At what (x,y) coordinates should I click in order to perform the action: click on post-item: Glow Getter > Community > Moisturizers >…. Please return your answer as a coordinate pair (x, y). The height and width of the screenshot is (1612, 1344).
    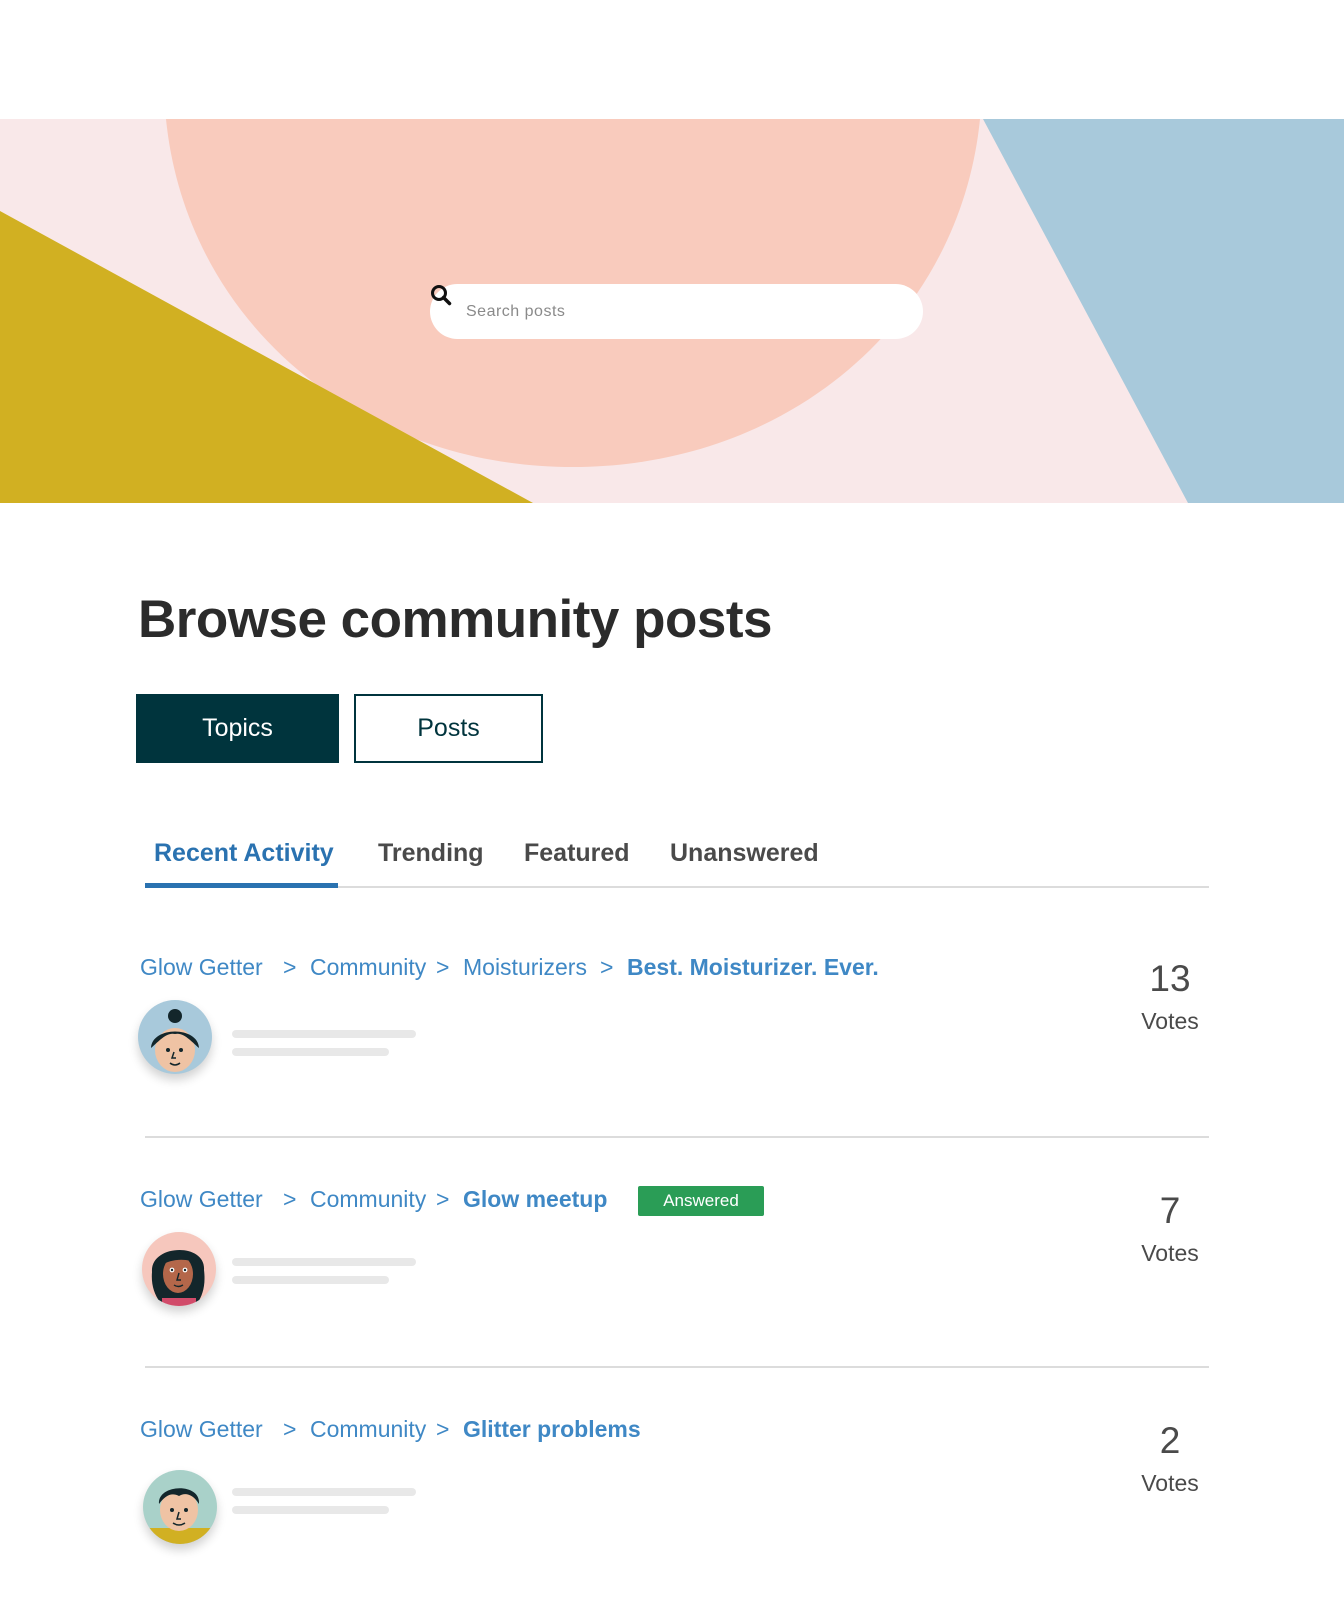
    Looking at the image, I should click on (674, 1019).